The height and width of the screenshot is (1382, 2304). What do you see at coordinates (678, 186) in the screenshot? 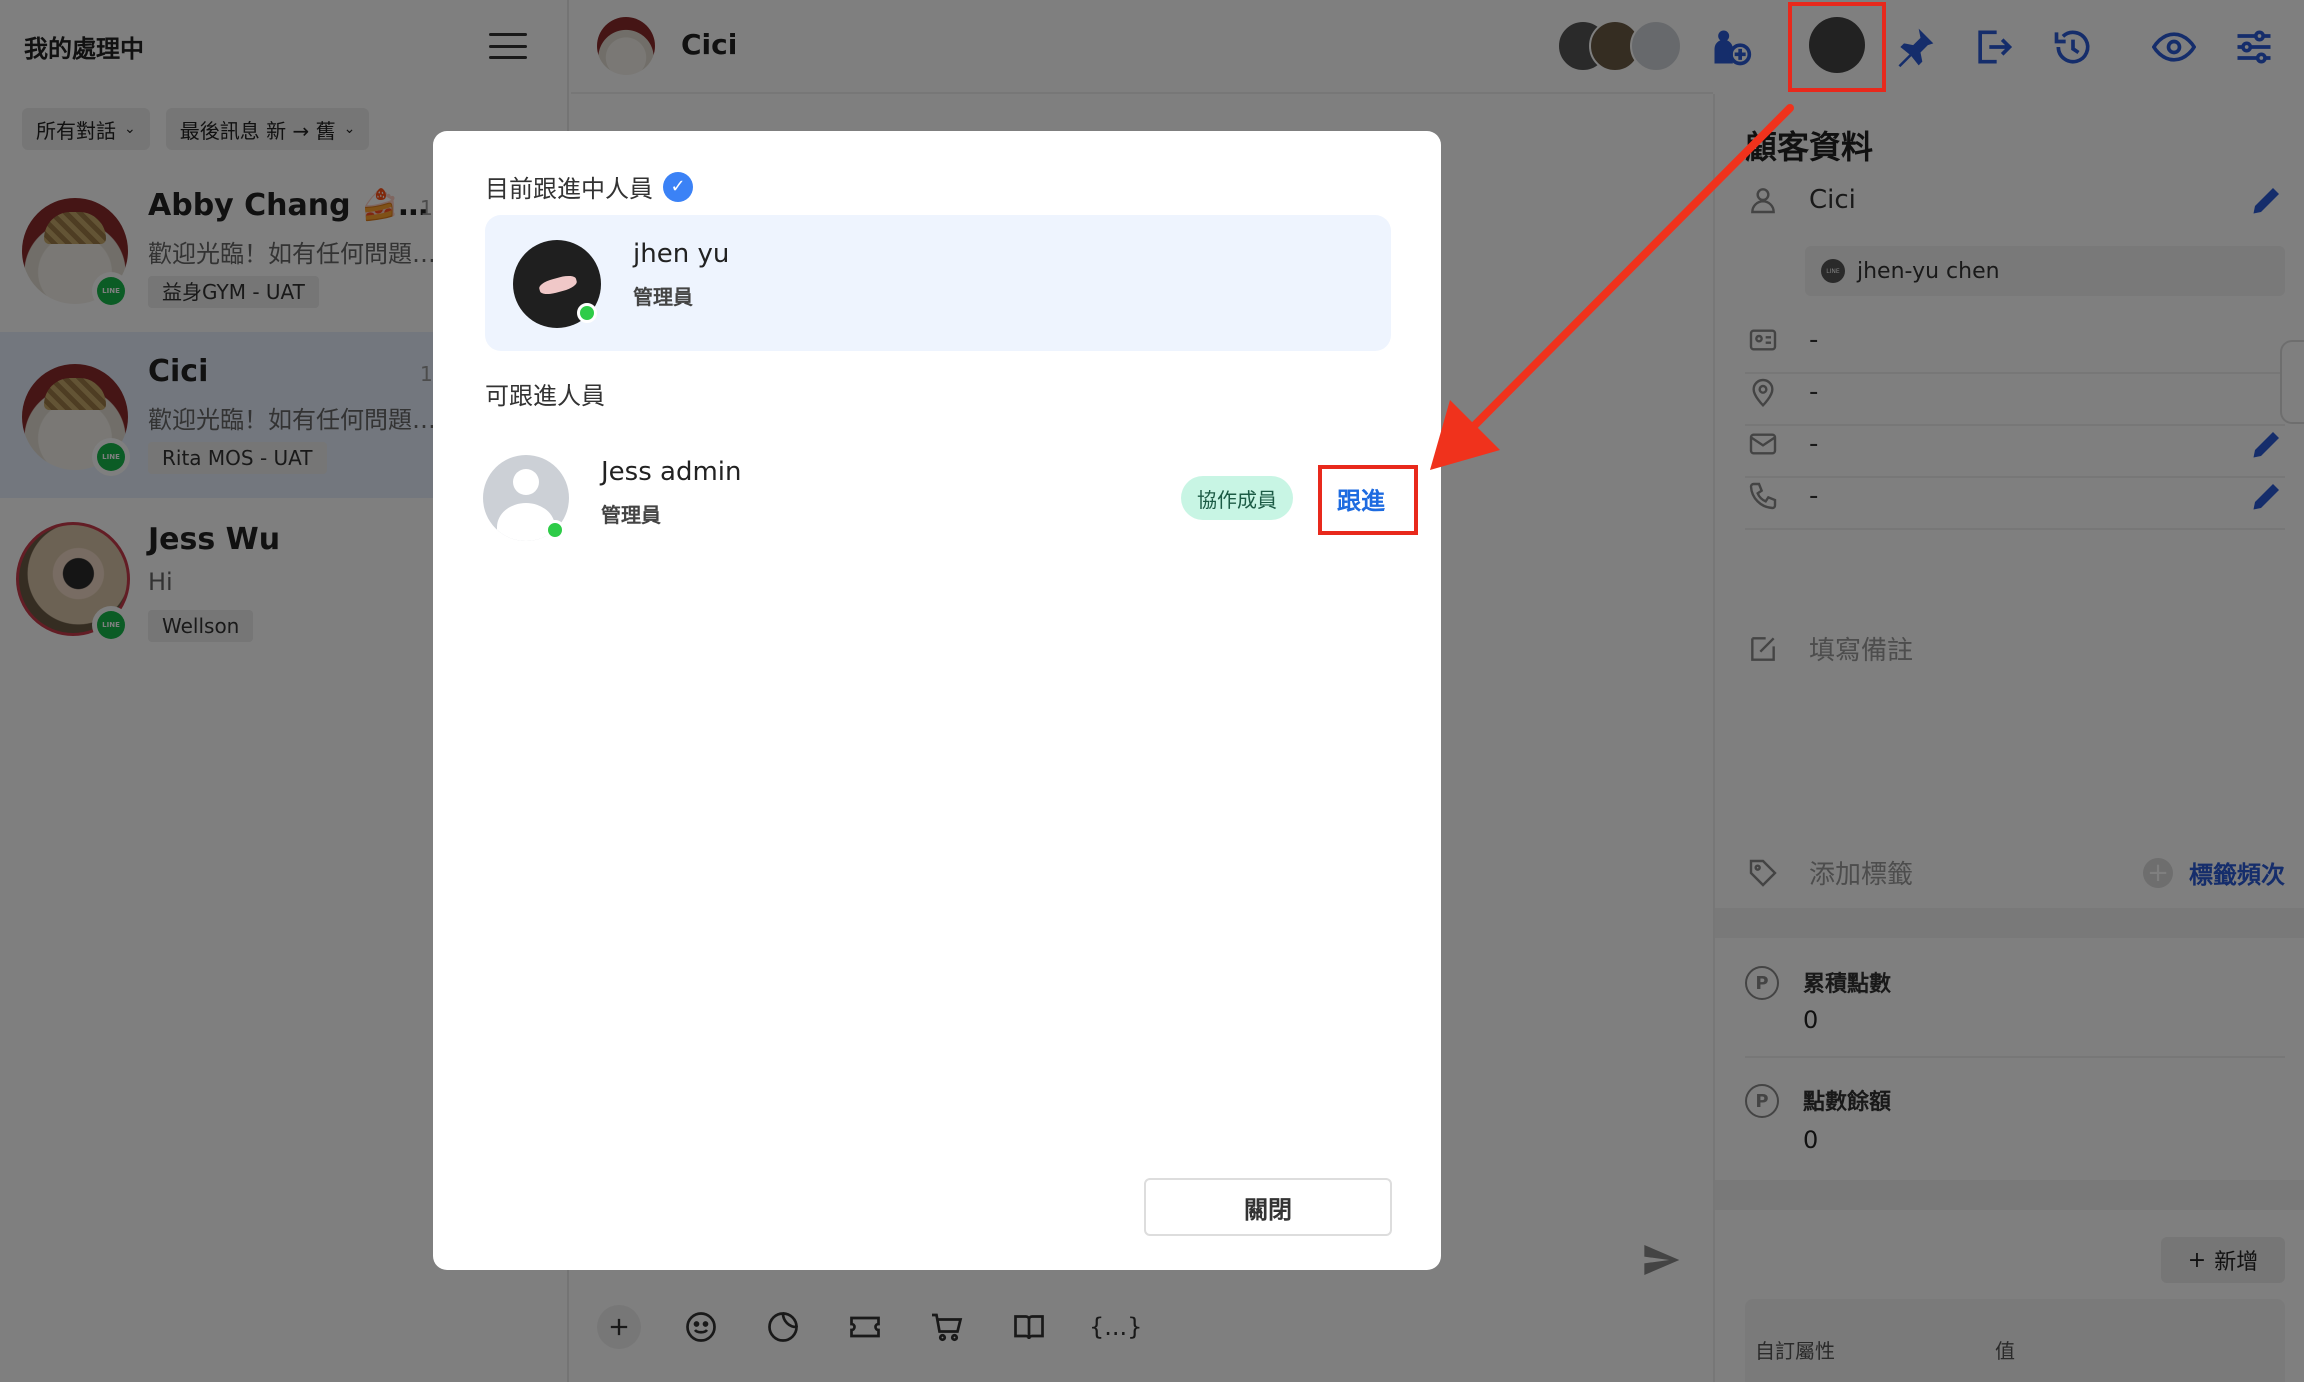
I see `check-circle-icon: ✓` at bounding box center [678, 186].